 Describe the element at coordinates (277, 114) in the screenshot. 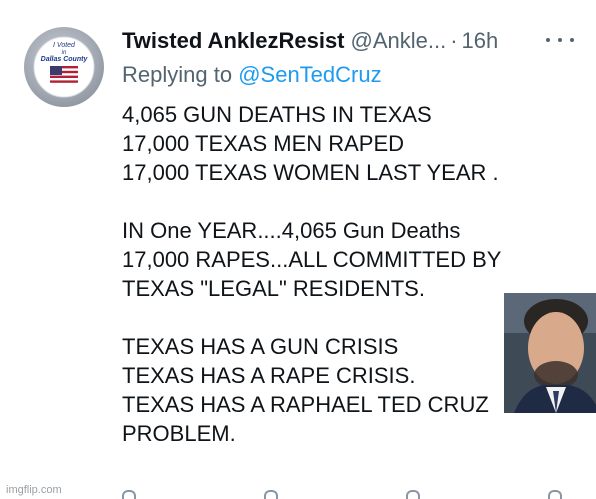

I see `tweet-line: 4,065 GUN DEATHS IN TEXAS` at that location.